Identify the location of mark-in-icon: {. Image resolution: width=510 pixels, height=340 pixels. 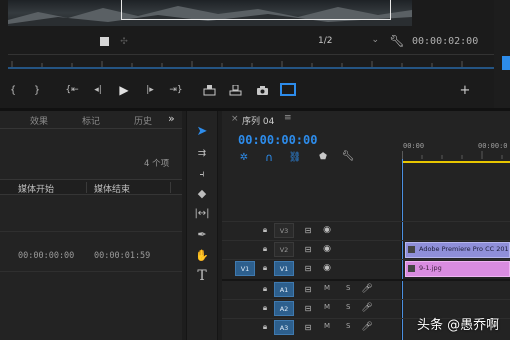
(13, 90).